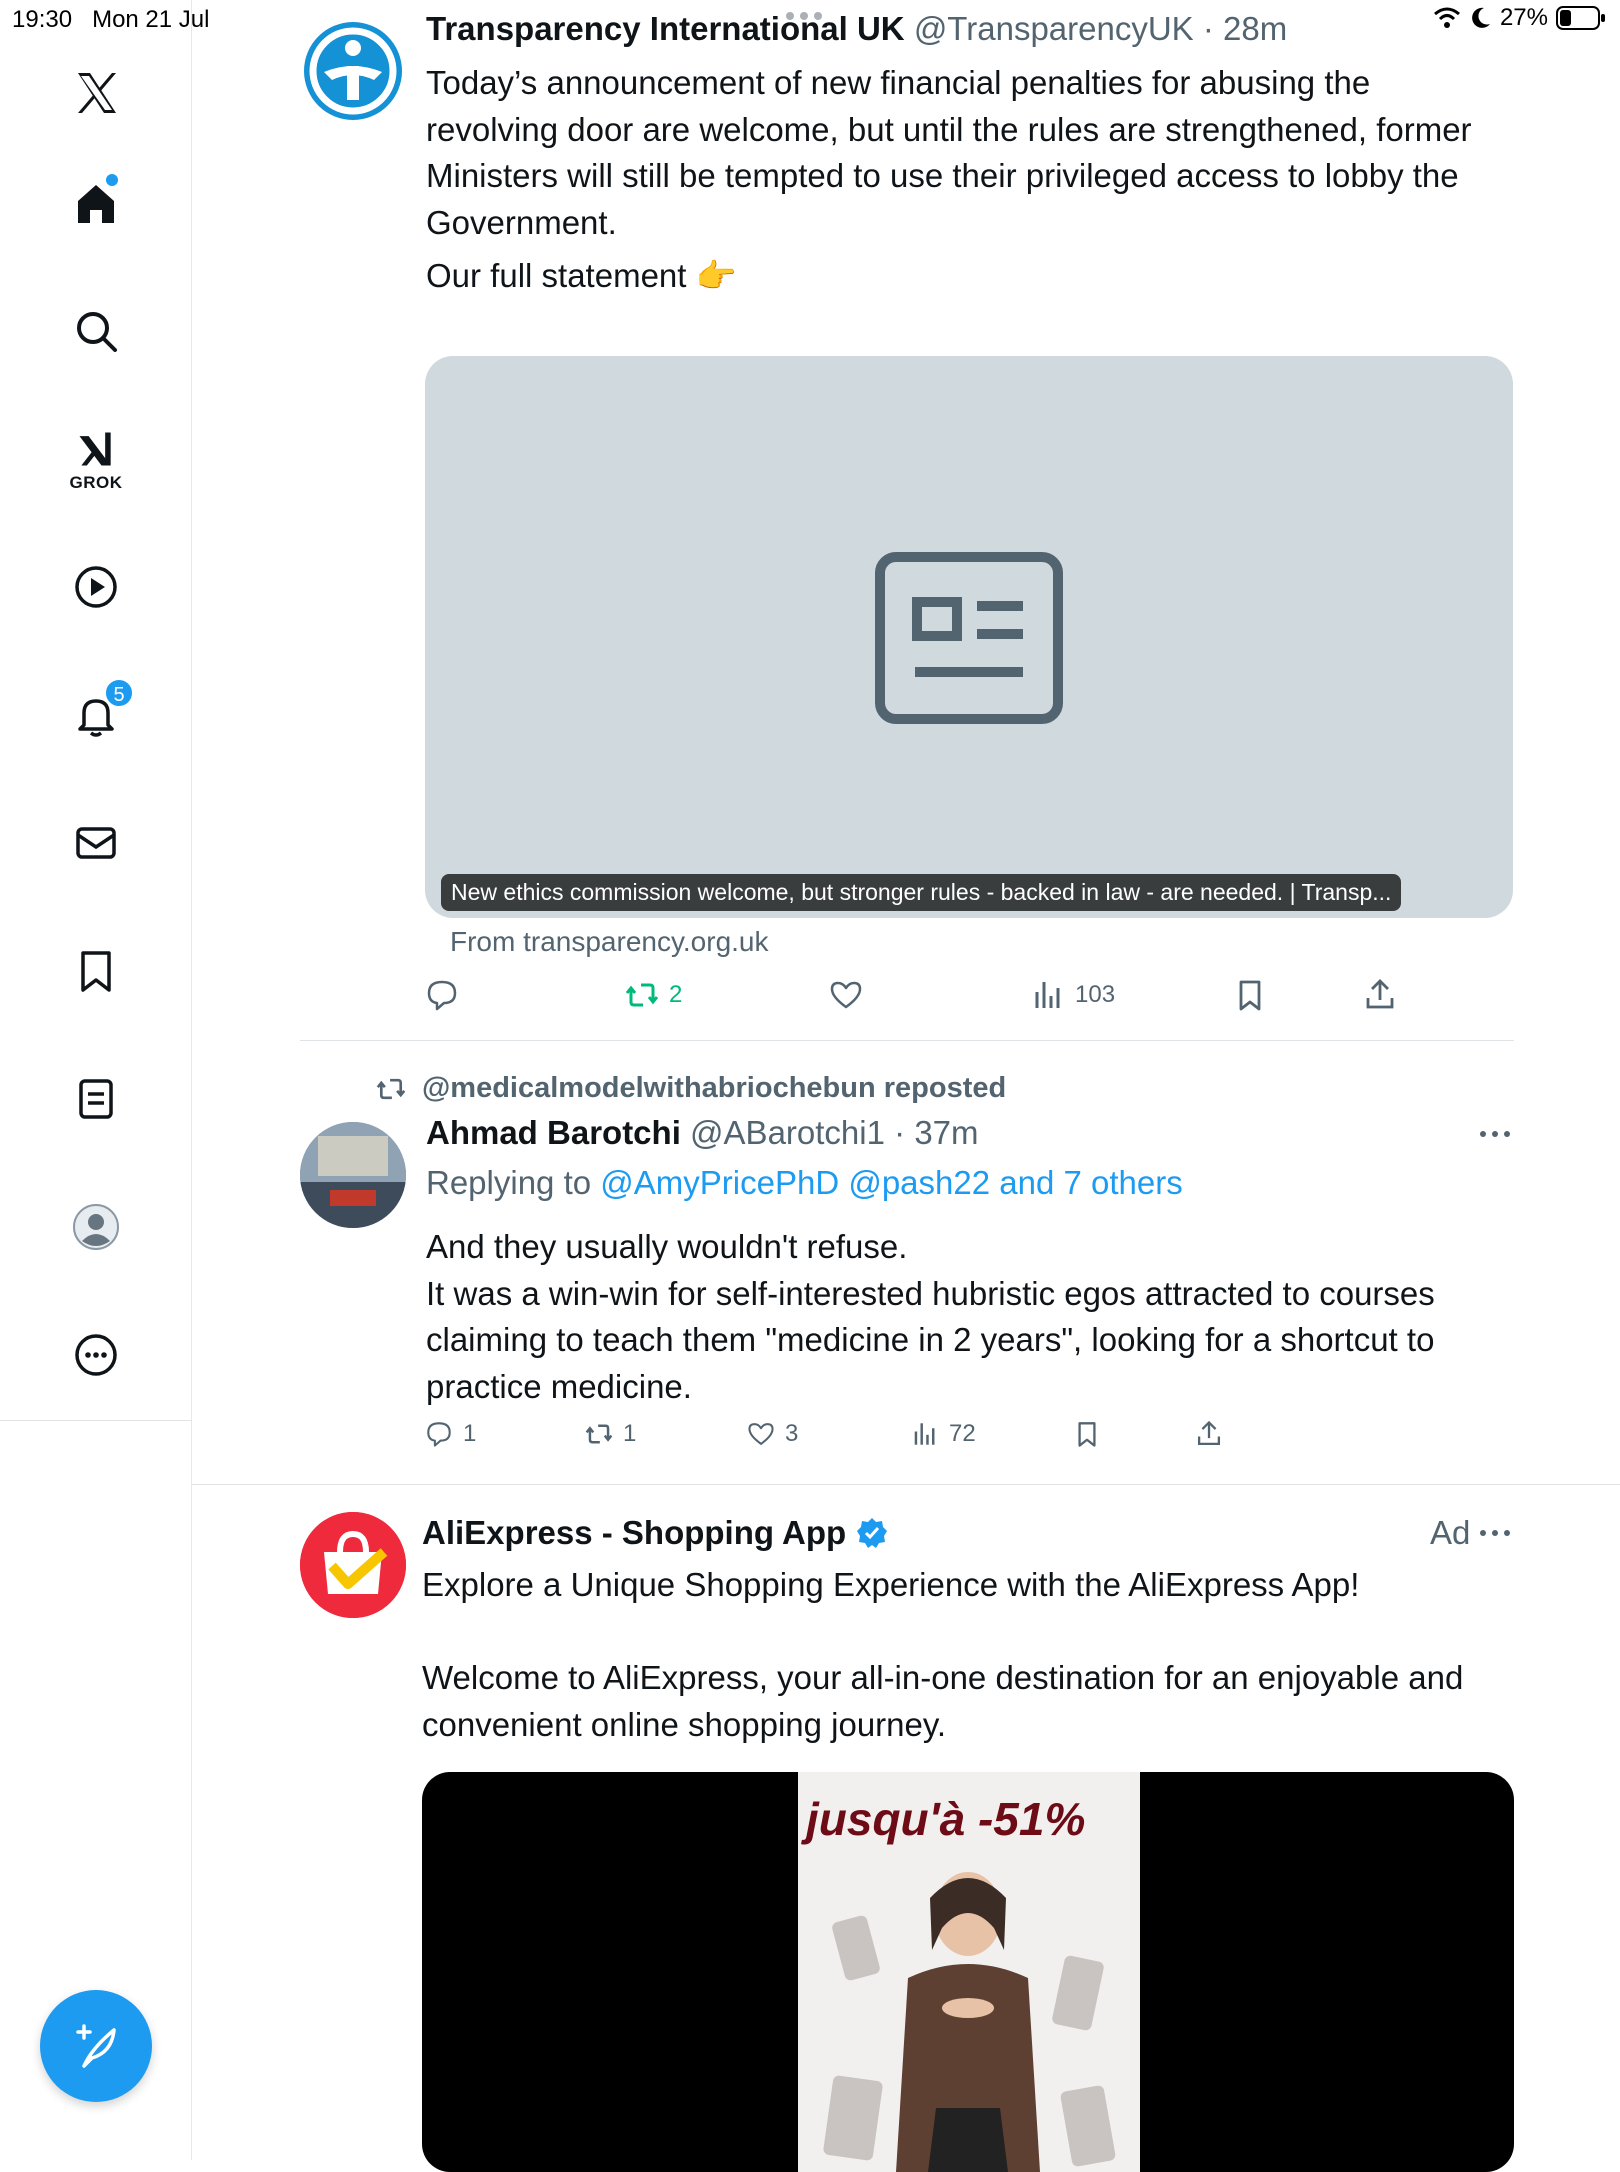 This screenshot has width=1620, height=2172. What do you see at coordinates (609, 942) in the screenshot?
I see `card-source: From transparency.org.uk` at bounding box center [609, 942].